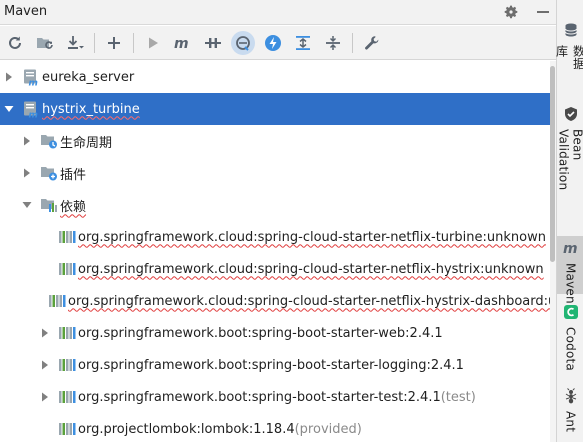 This screenshot has height=442, width=583. Describe the element at coordinates (275, 205) in the screenshot. I see `tree-row: 依赖` at that location.